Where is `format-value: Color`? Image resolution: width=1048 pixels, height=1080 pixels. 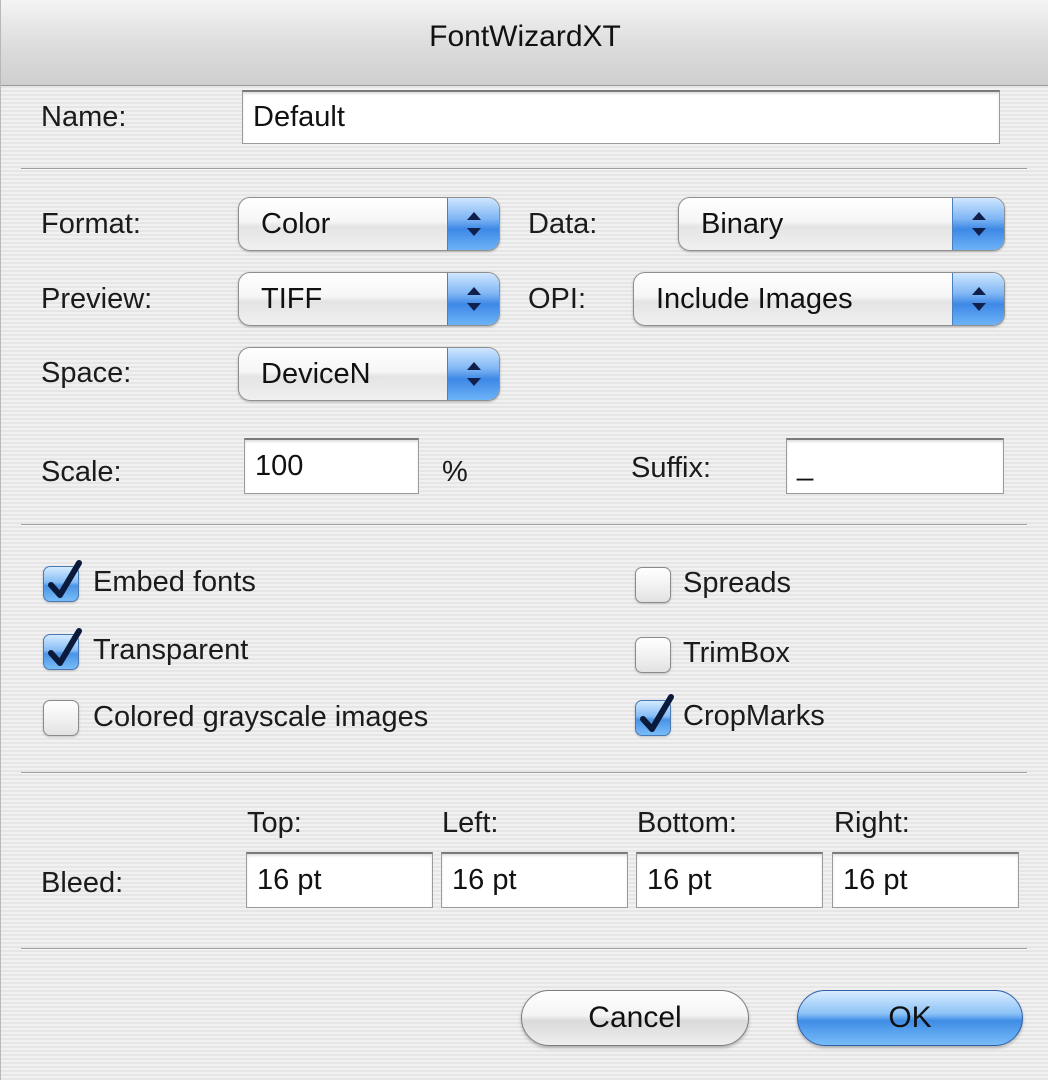 format-value: Color is located at coordinates (296, 224).